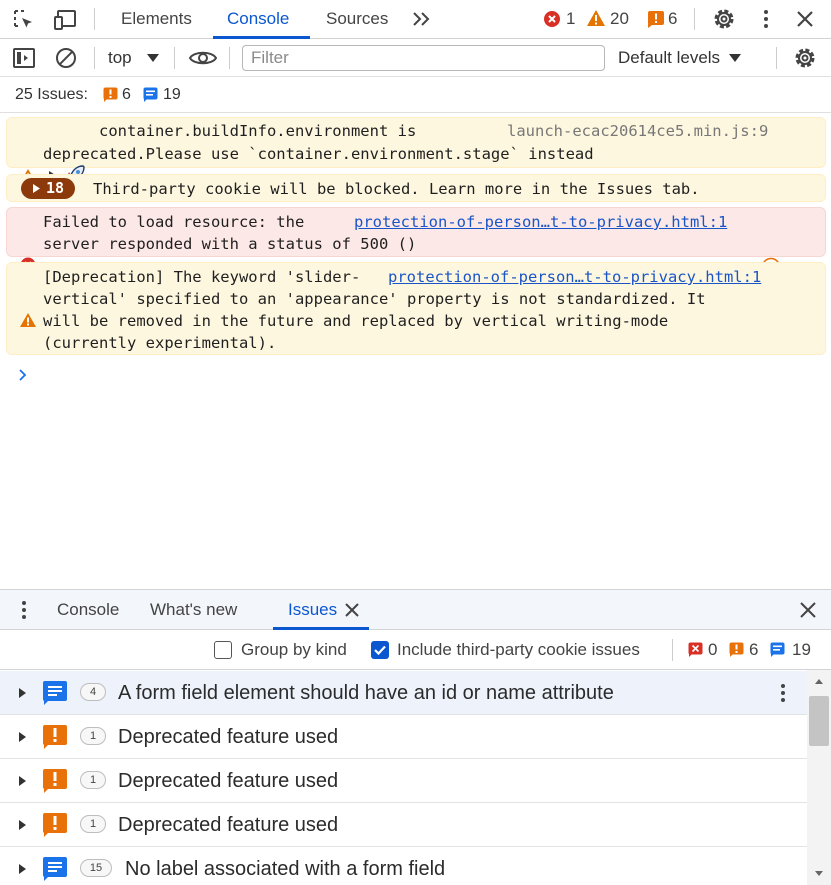  I want to click on context-selector: top, so click(120, 58).